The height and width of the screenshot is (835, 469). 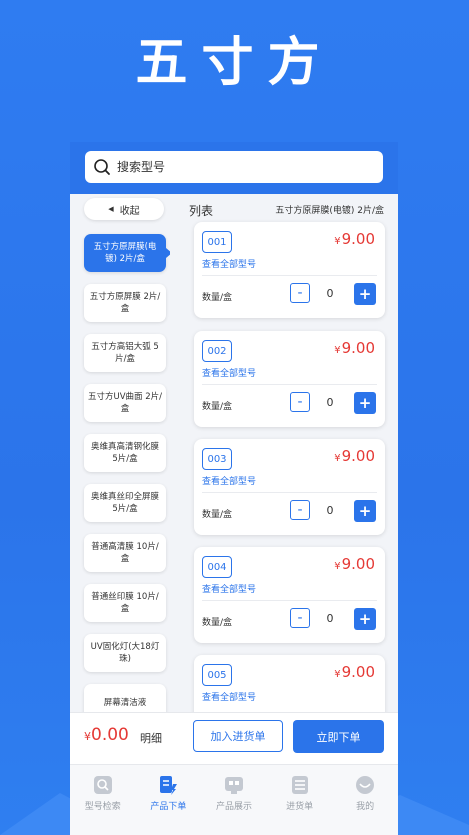 What do you see at coordinates (217, 459) in the screenshot?
I see `product-code: 003` at bounding box center [217, 459].